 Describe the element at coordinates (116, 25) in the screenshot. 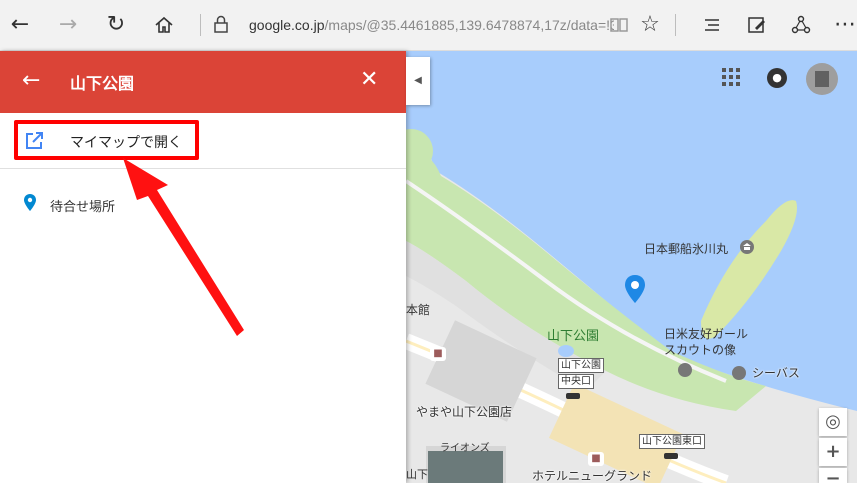

I see `refresh-icon: ↻` at that location.